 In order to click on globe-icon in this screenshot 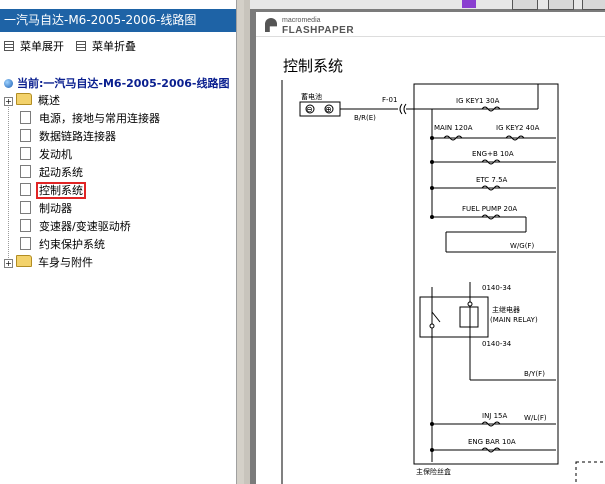, I will do `click(8, 83)`.